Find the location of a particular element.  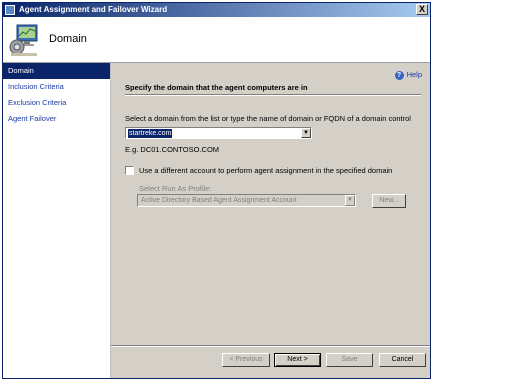

different-account-checkbox is located at coordinates (129, 170).